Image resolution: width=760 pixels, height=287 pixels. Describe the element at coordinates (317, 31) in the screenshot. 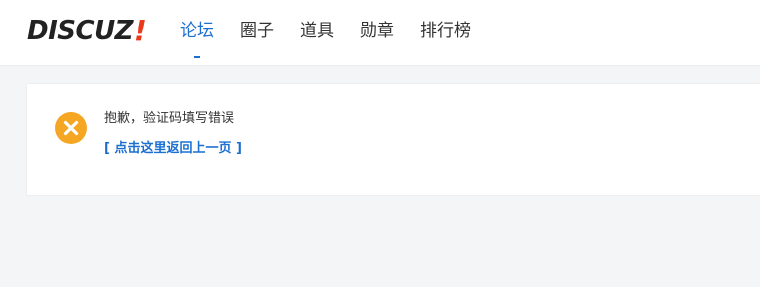

I see `nav-item-props: 道具` at that location.